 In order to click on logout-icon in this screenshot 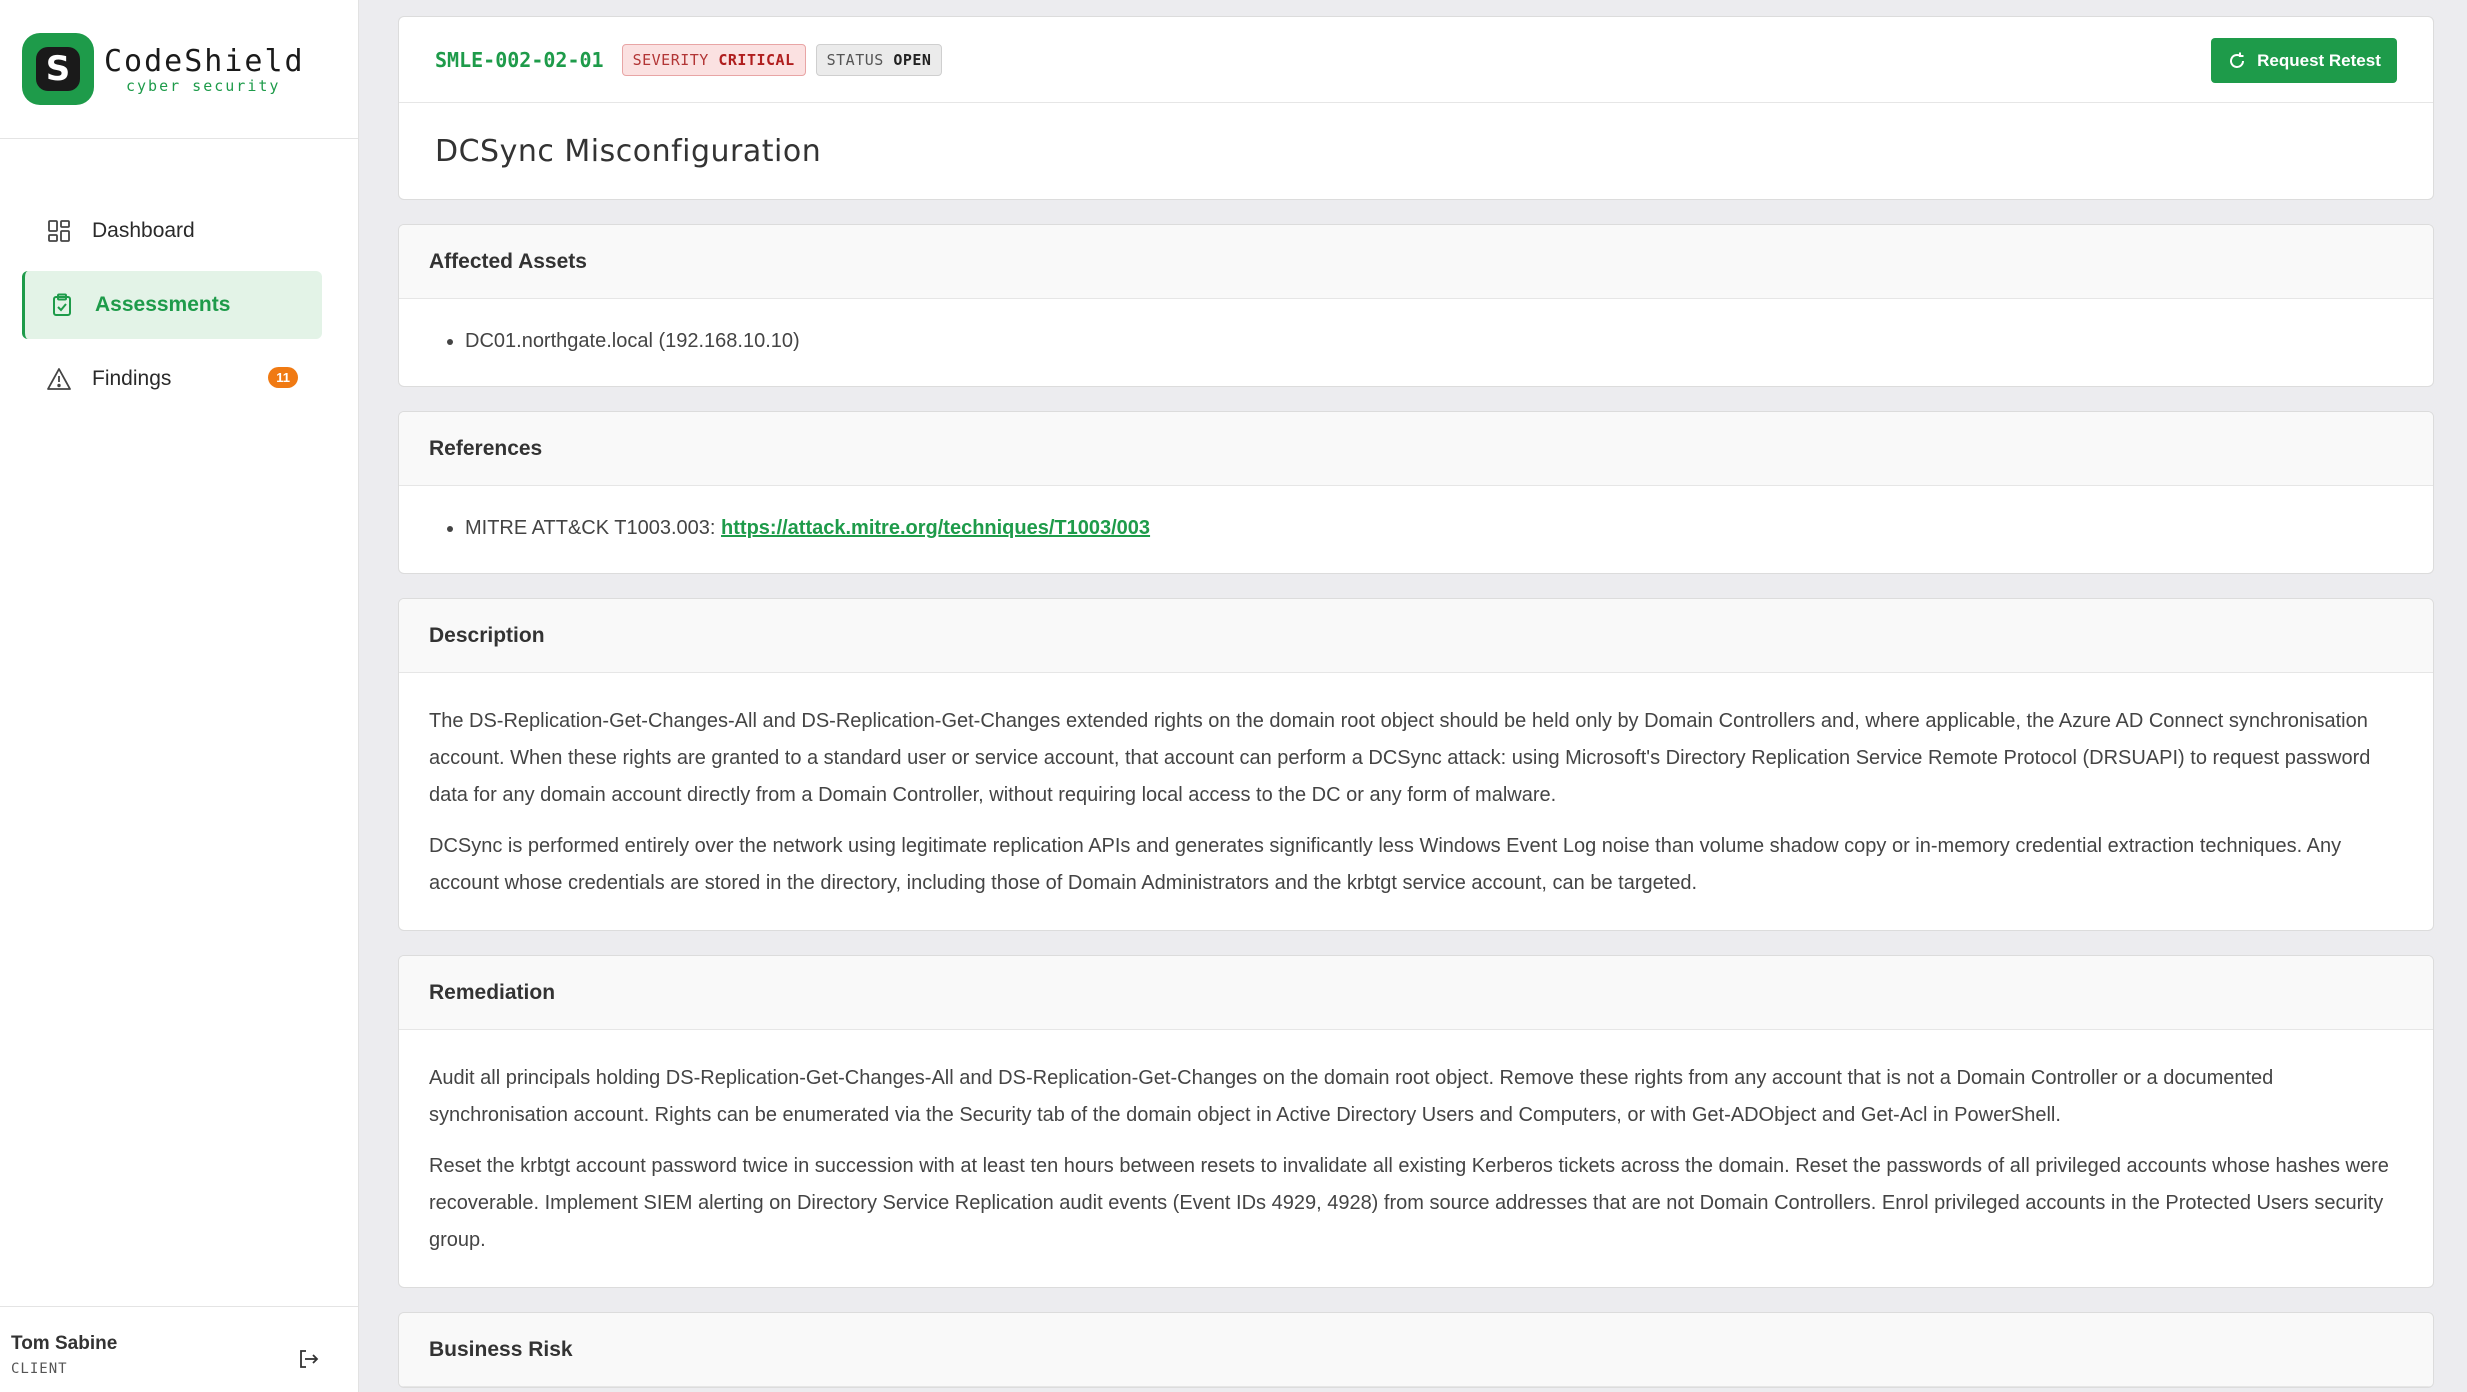, I will do `click(309, 1360)`.